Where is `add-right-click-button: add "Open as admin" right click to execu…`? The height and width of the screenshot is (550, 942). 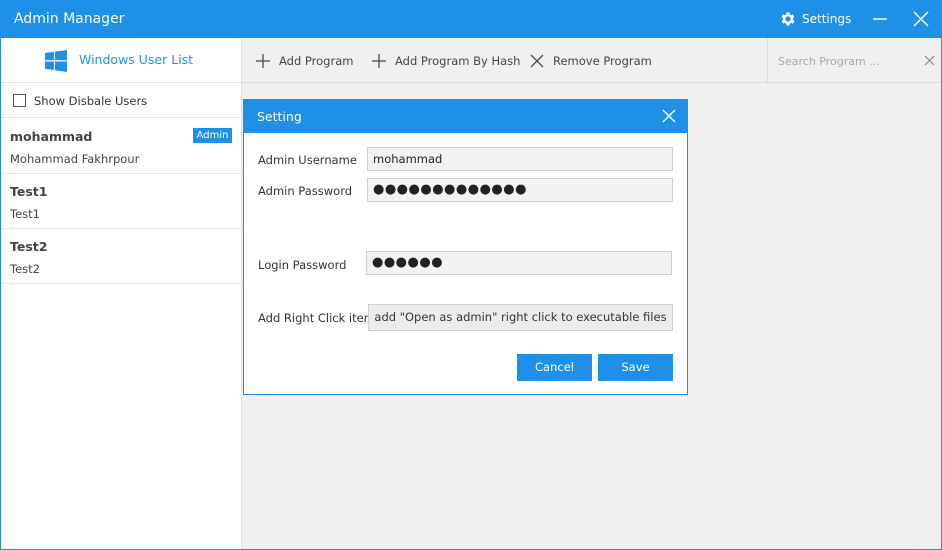 add-right-click-button: add "Open as admin" right click to execu… is located at coordinates (520, 317).